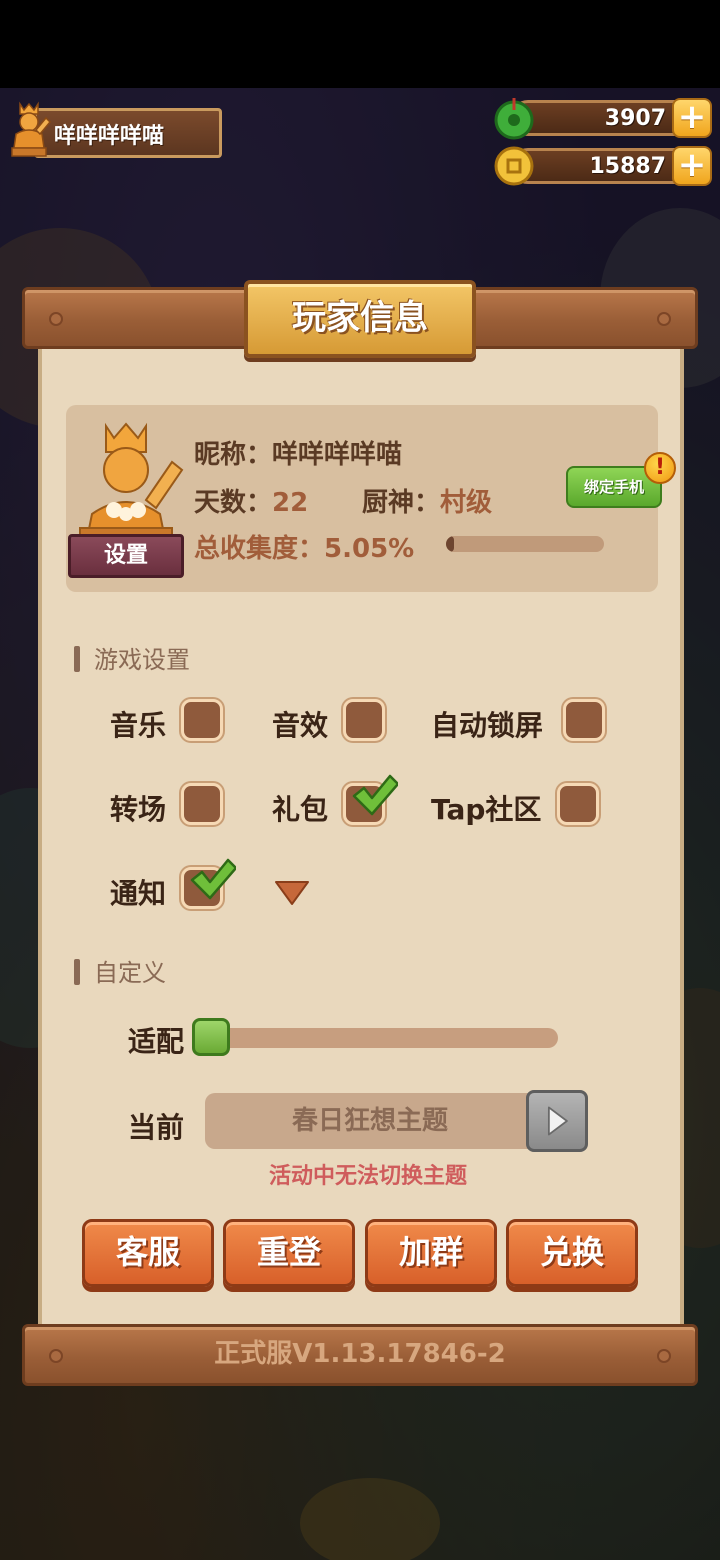 The image size is (720, 1560). I want to click on sfx-checkbox, so click(364, 720).